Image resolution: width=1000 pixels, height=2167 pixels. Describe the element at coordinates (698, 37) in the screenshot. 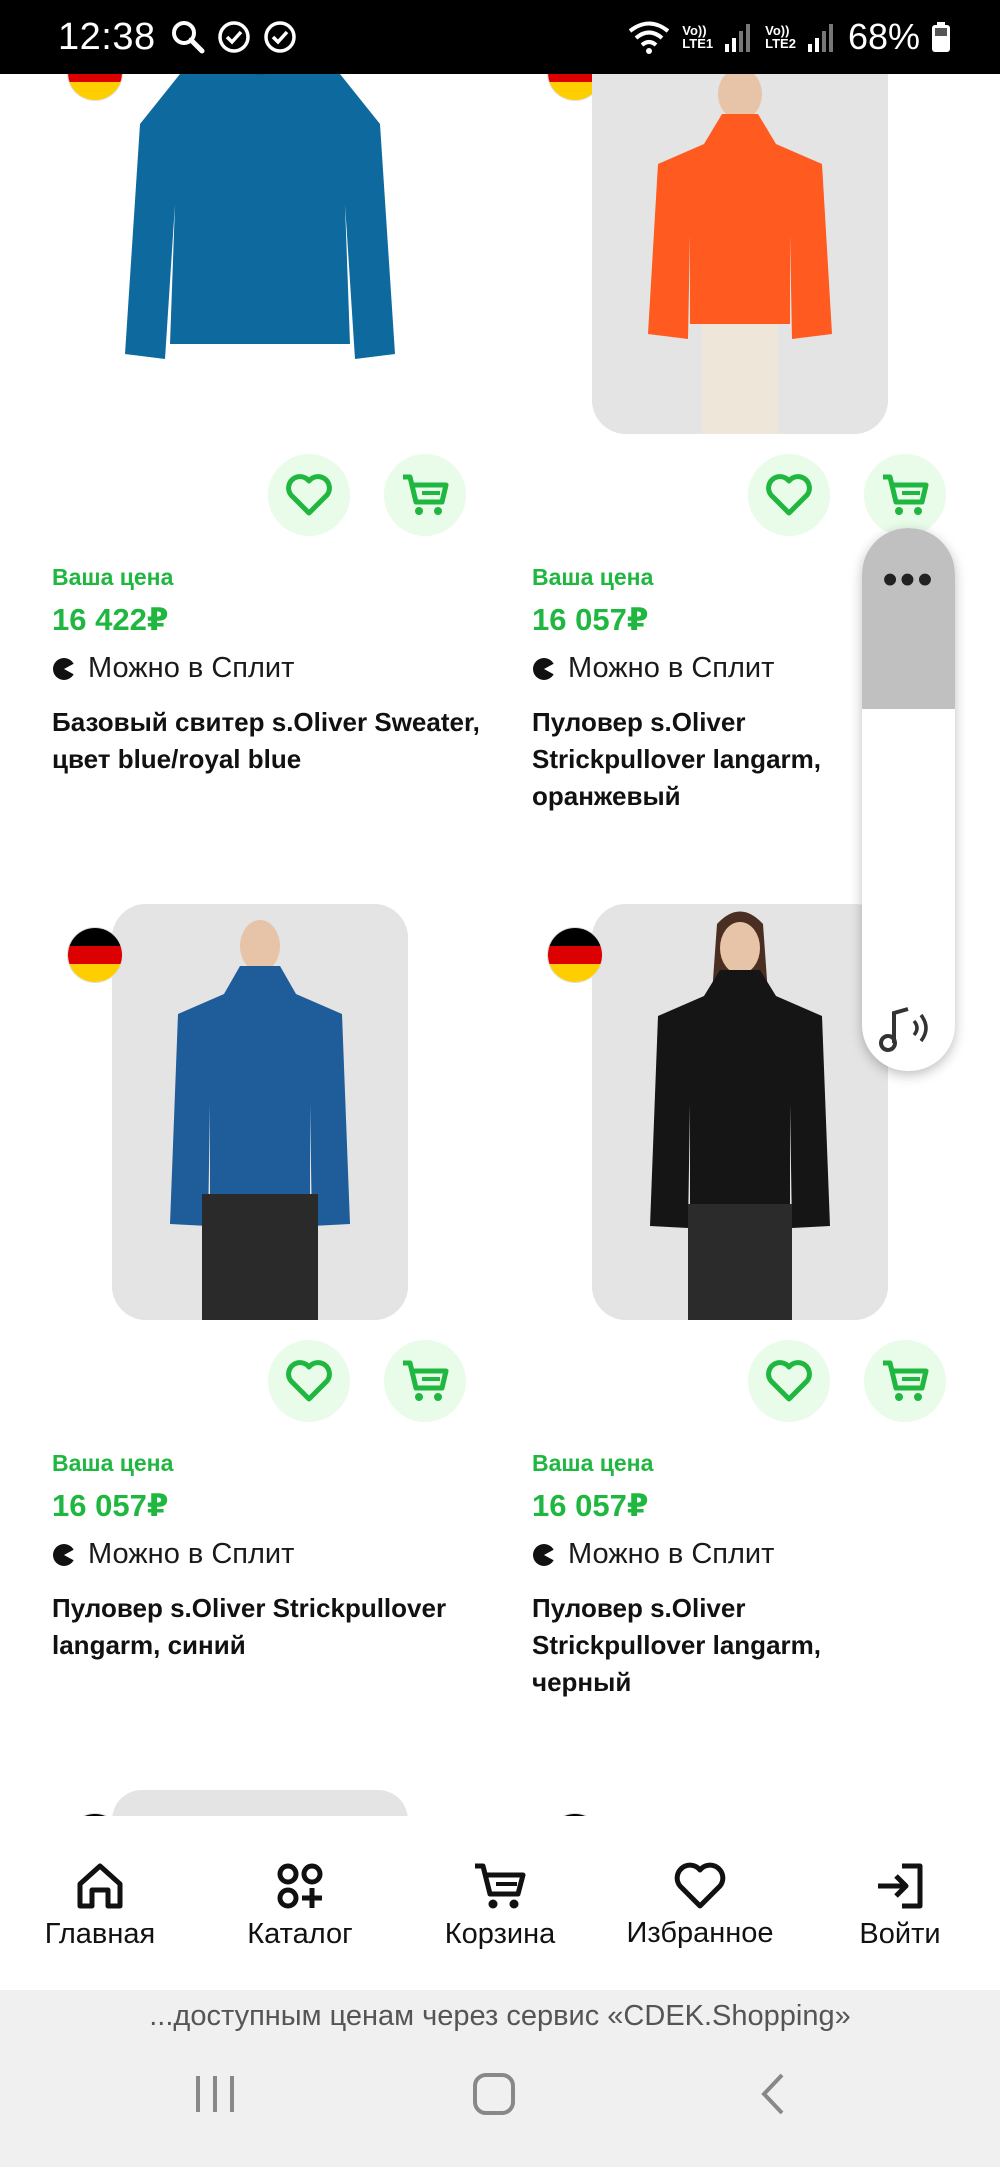

I see `sim1-label: Vo)) LTE1` at that location.